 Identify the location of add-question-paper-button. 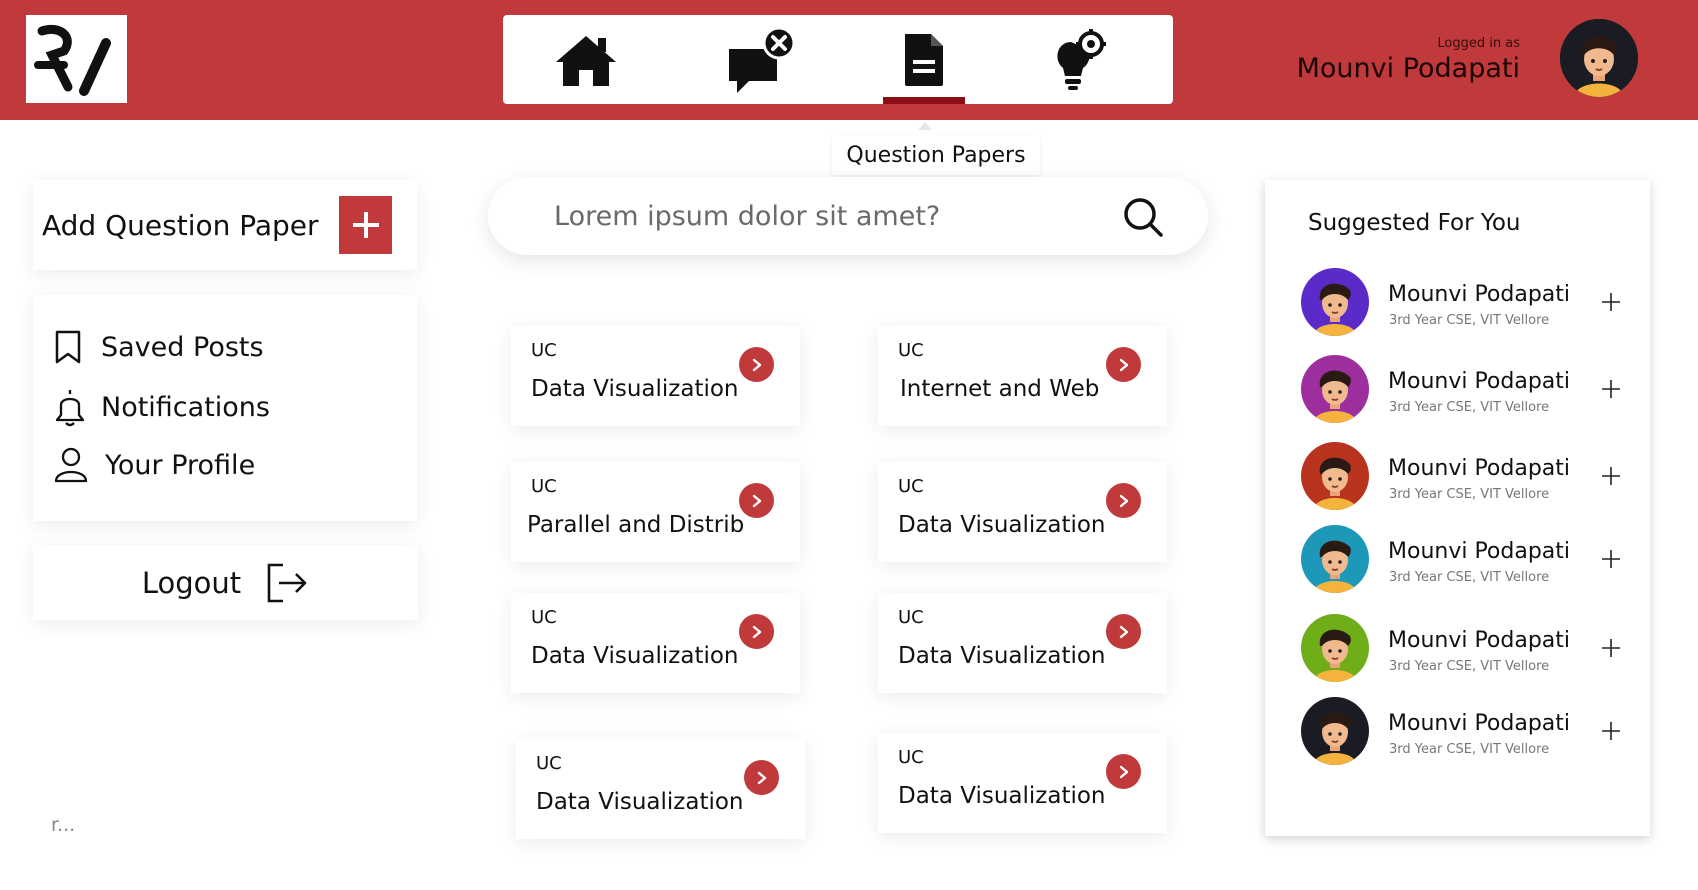
(365, 225).